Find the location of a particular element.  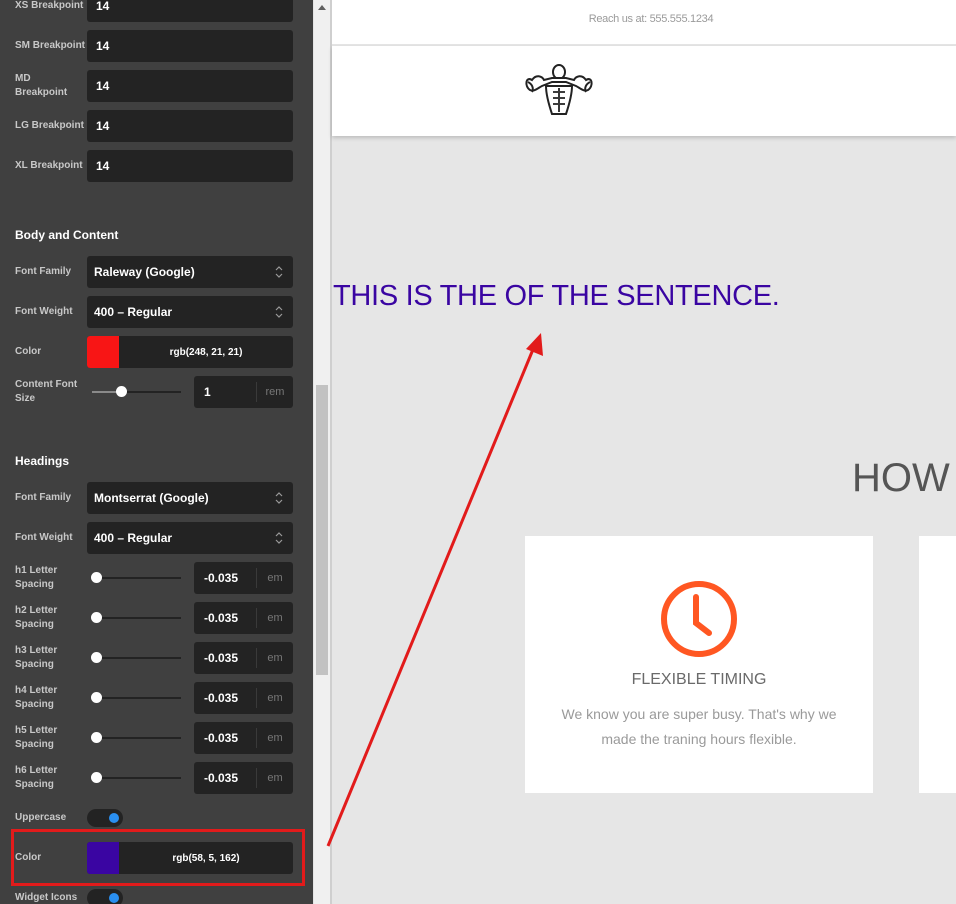

h6-letter-spacing-input: -0.035 em is located at coordinates (243, 778).